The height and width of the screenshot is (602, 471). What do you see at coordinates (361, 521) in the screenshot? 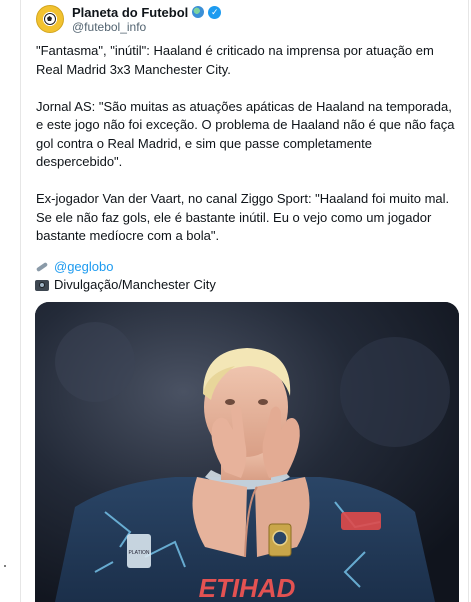
I see `sleeve-patch` at bounding box center [361, 521].